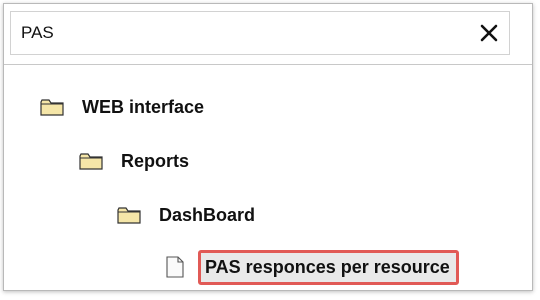  I want to click on tree-node-web-interface: WEB interface, so click(122, 107).